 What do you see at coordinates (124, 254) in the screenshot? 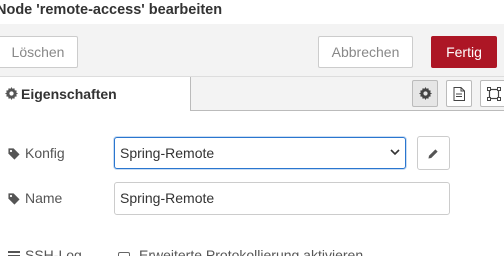
I see `verbose-logging-checkbox` at bounding box center [124, 254].